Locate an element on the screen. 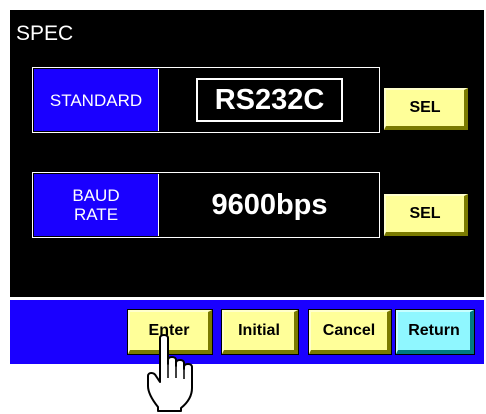 This screenshot has height=414, width=486. baud-rate-sel-button: SEL is located at coordinates (426, 215).